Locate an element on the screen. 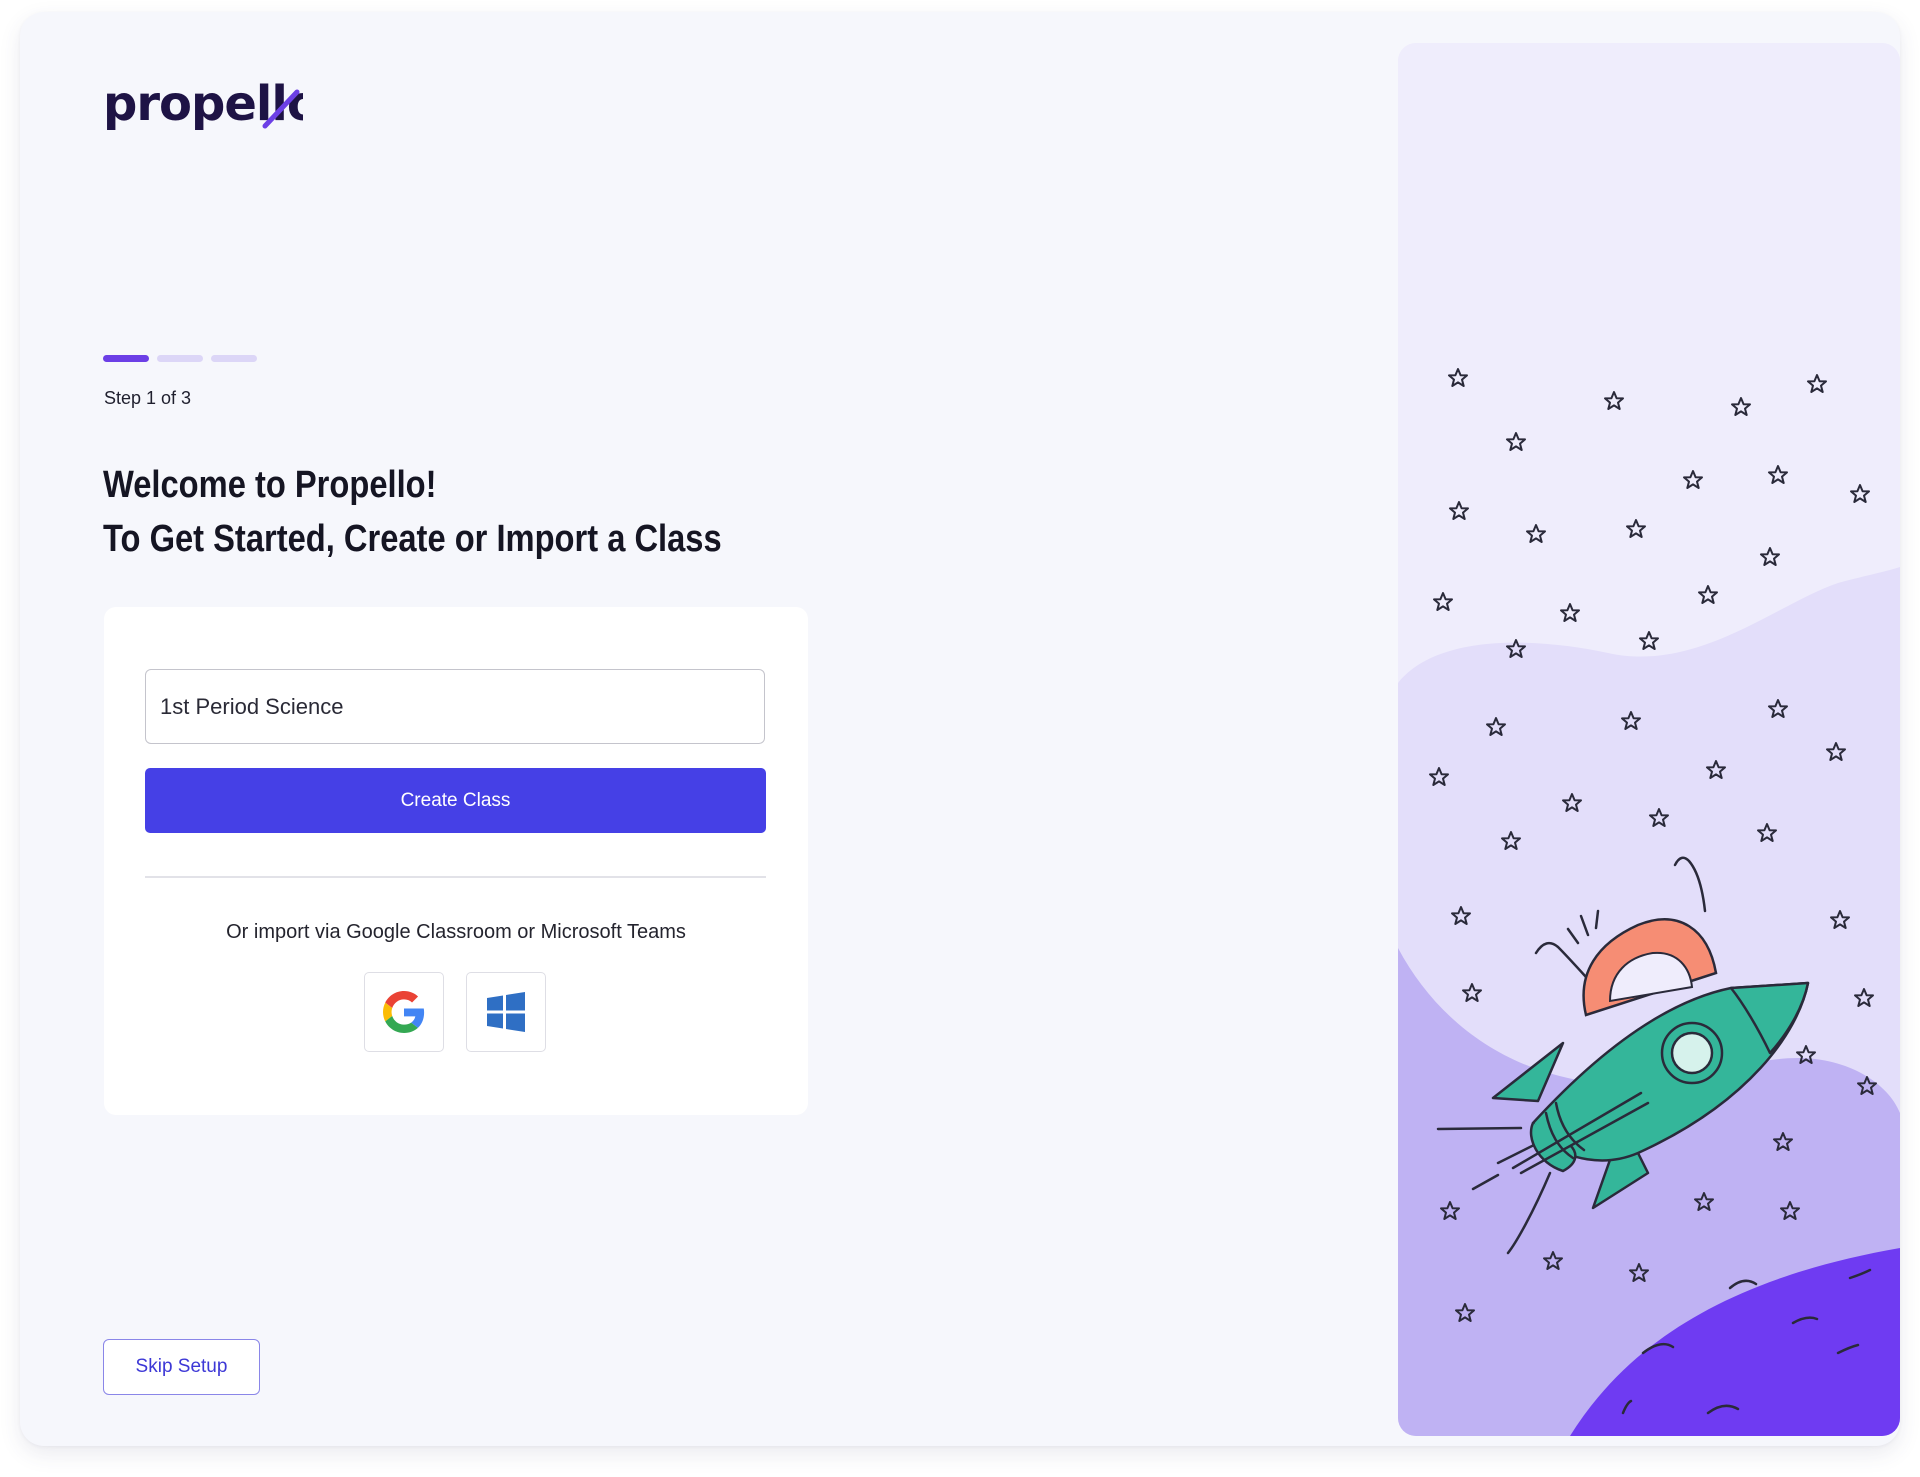  windows-icon is located at coordinates (506, 1012).